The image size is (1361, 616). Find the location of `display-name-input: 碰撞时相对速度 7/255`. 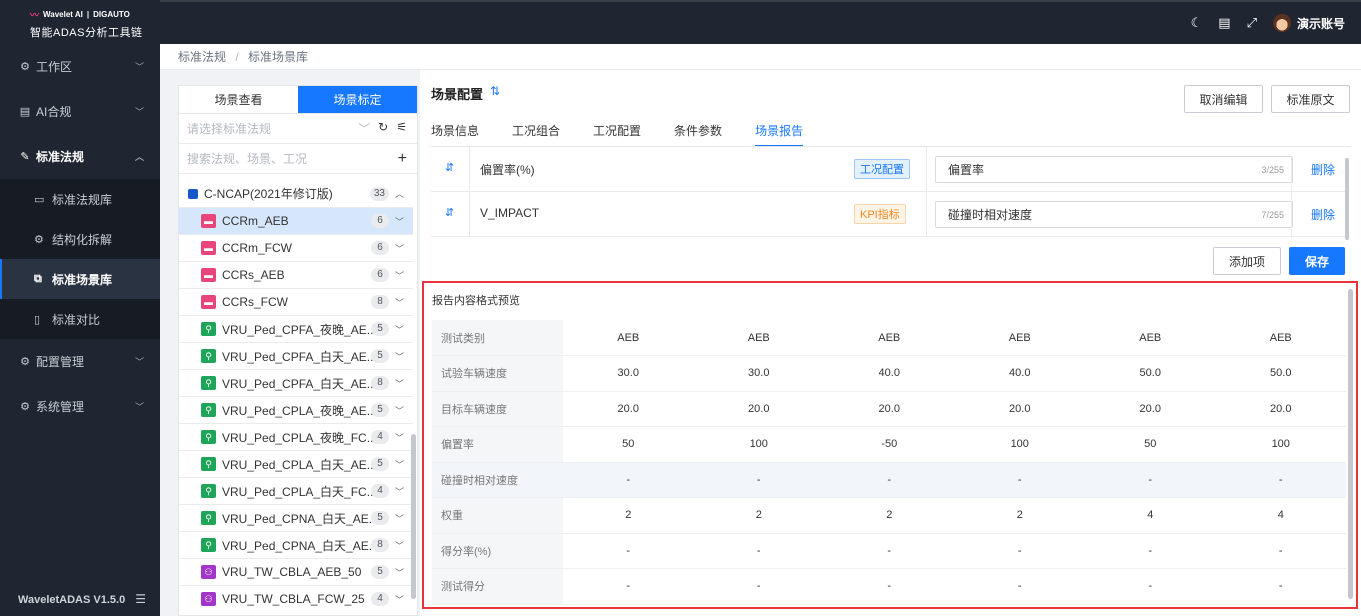

display-name-input: 碰撞时相对速度 7/255 is located at coordinates (1114, 214).